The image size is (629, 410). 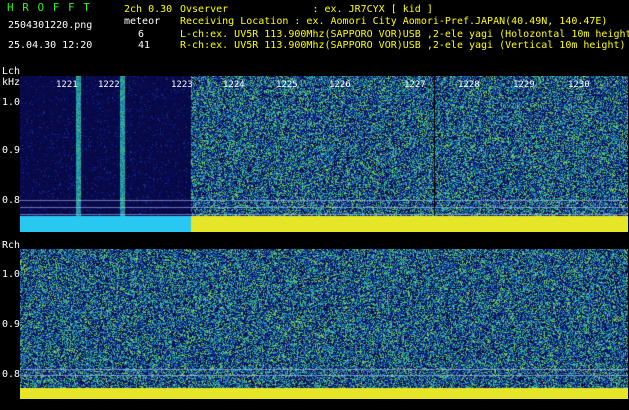 What do you see at coordinates (306, 9) in the screenshot?
I see `observer-line: Ovserver : ex. JR7CYX [ kid ]` at bounding box center [306, 9].